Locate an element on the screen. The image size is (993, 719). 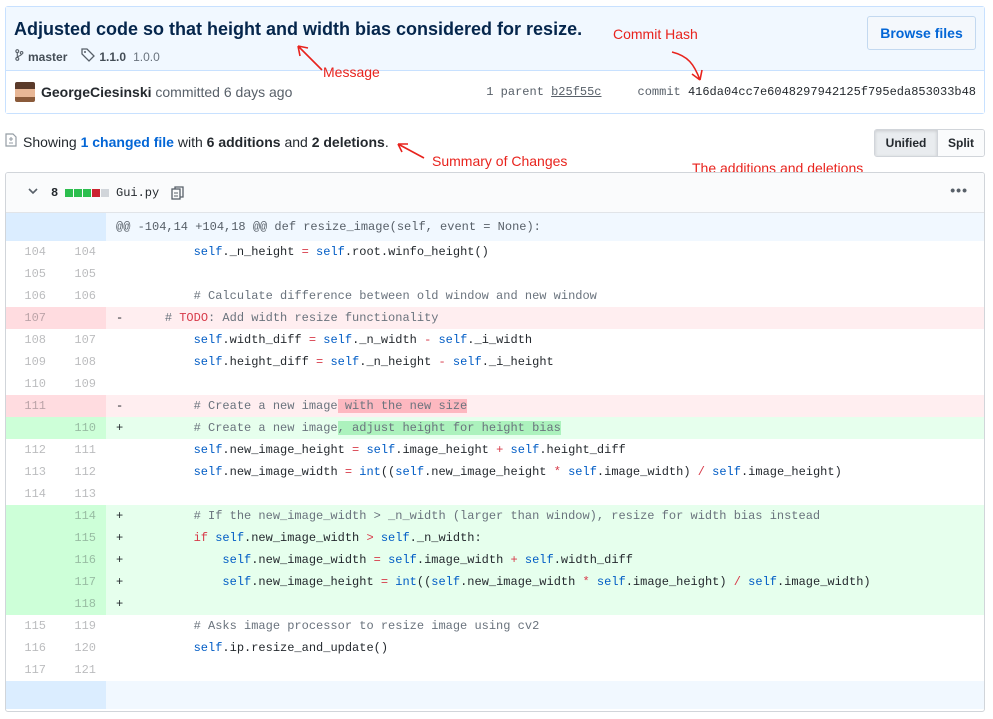
new-line-number: 104 is located at coordinates (81, 252).